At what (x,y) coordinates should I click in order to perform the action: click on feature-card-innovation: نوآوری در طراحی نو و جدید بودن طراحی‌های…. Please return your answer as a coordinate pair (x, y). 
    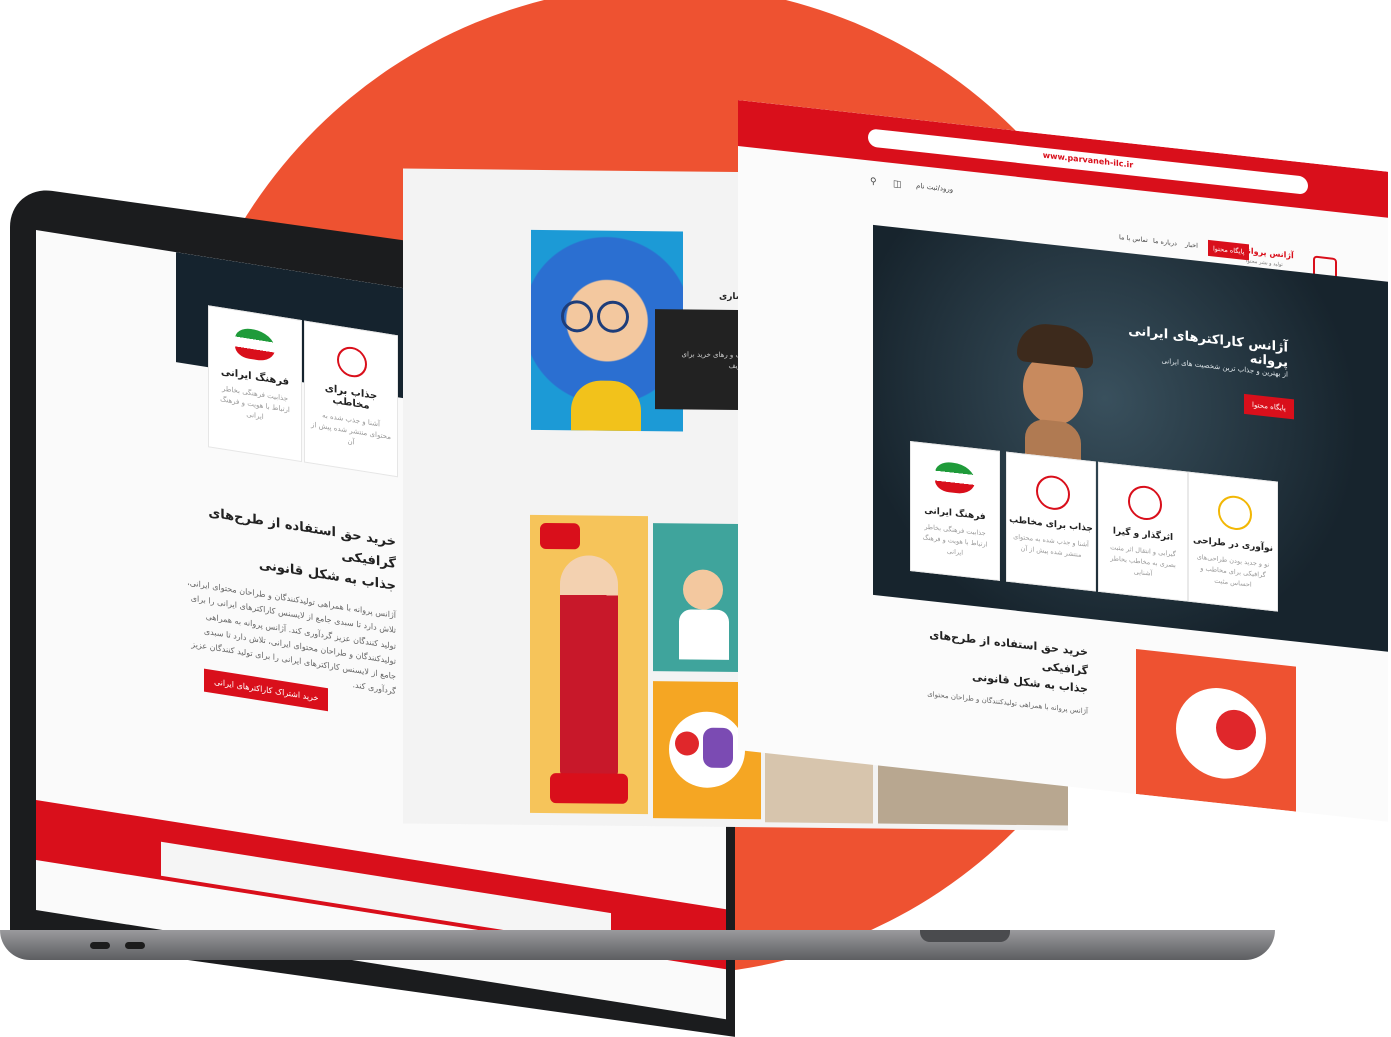
    Looking at the image, I should click on (1233, 541).